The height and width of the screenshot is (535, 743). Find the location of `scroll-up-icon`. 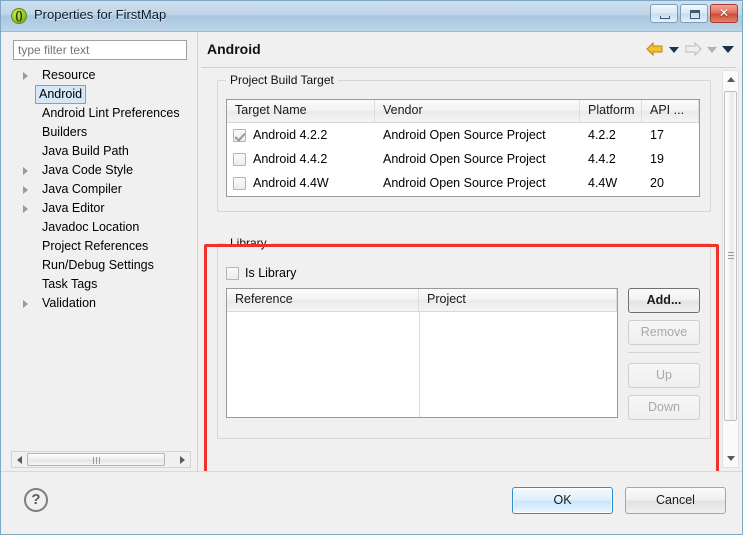

scroll-up-icon is located at coordinates (730, 79).